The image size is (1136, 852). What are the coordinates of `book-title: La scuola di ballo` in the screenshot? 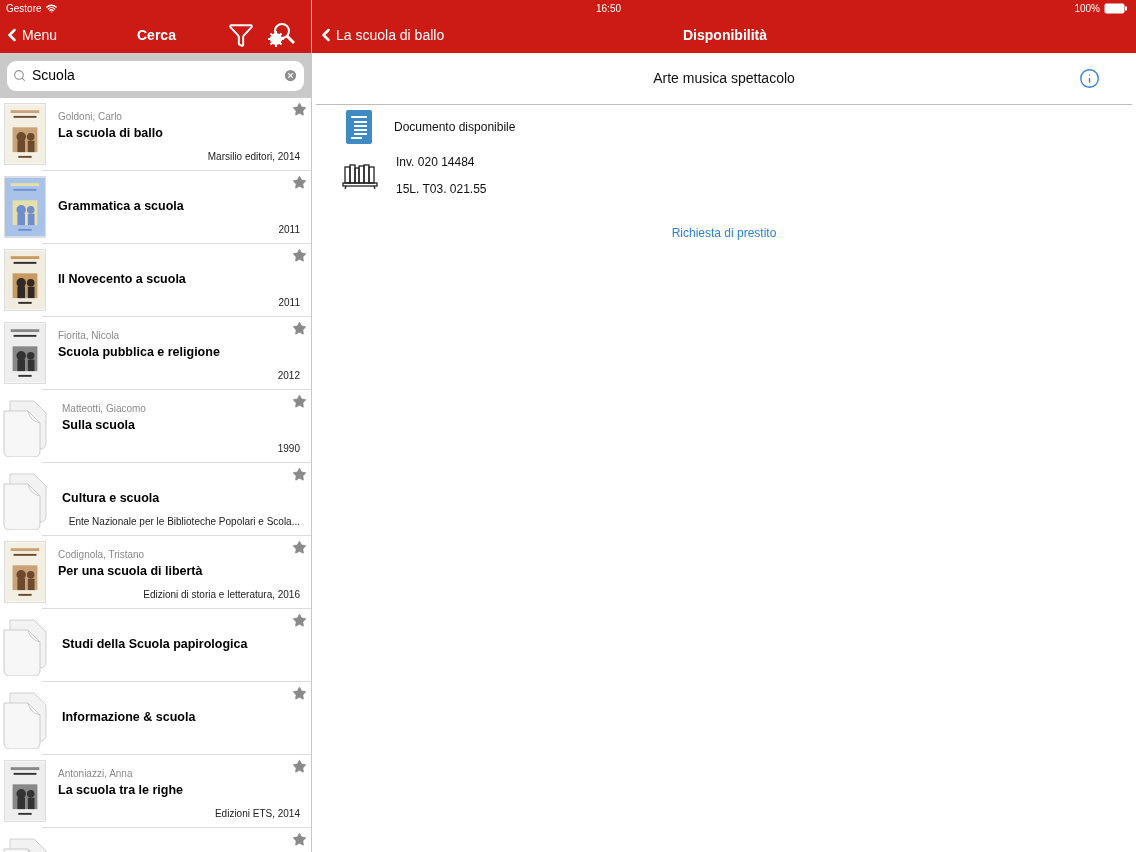 It's located at (110, 133).